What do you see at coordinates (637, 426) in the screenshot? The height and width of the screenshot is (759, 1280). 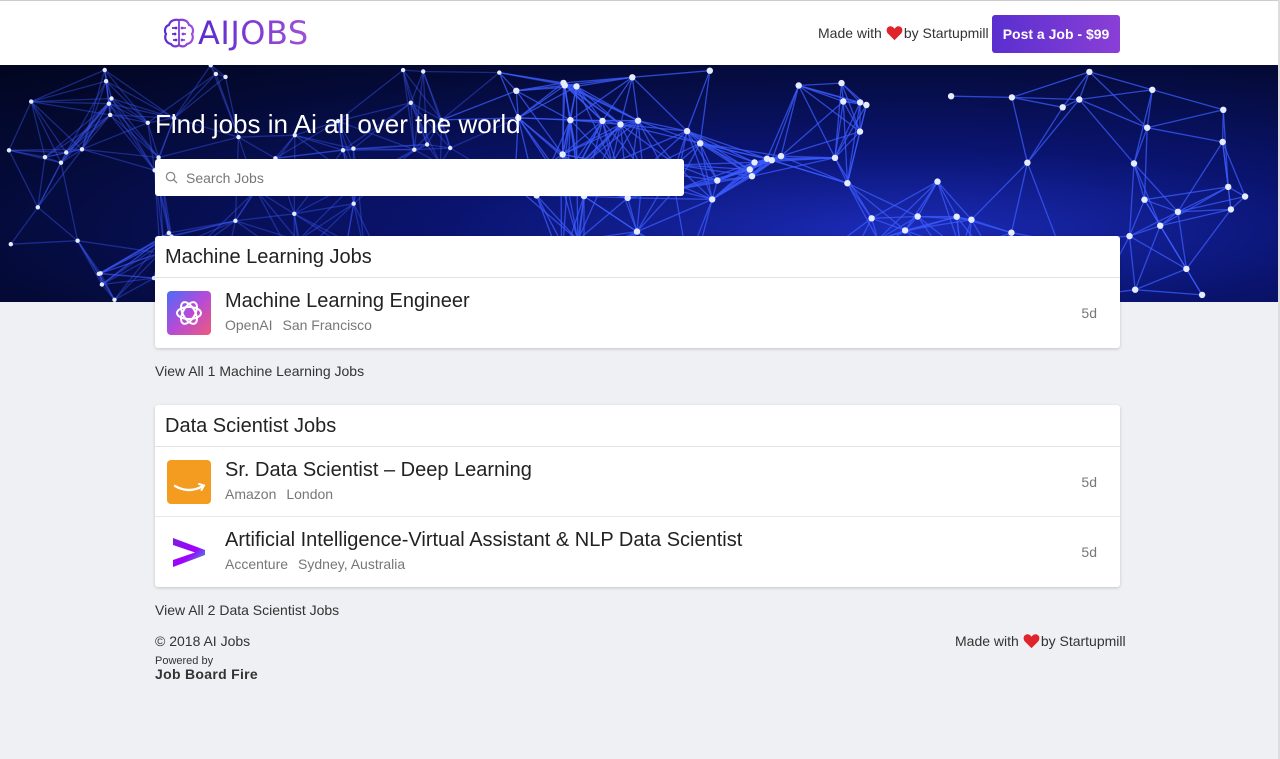 I see `section-title: Data Scientist Jobs` at bounding box center [637, 426].